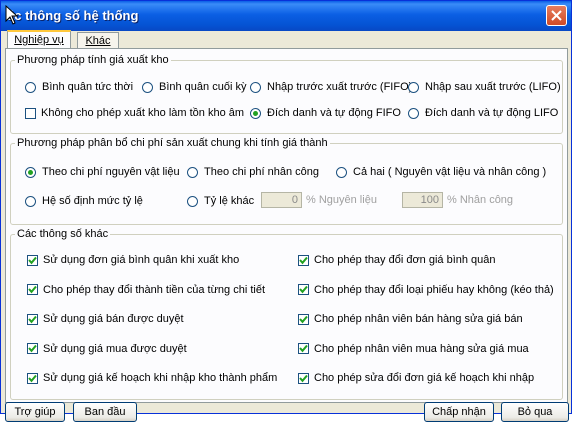 This screenshot has height=422, width=576. Describe the element at coordinates (421, 348) in the screenshot. I see `option-label: Cho phép nhân viên mua hàng sửa giá mua` at that location.